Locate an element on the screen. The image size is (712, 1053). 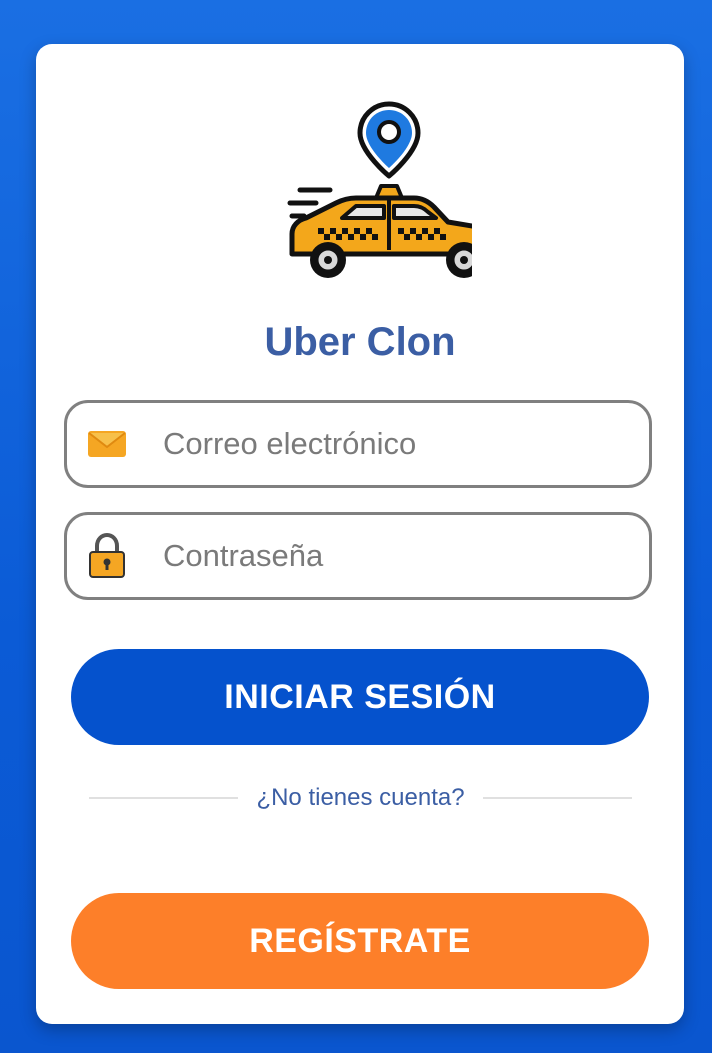
email-field is located at coordinates (358, 444).